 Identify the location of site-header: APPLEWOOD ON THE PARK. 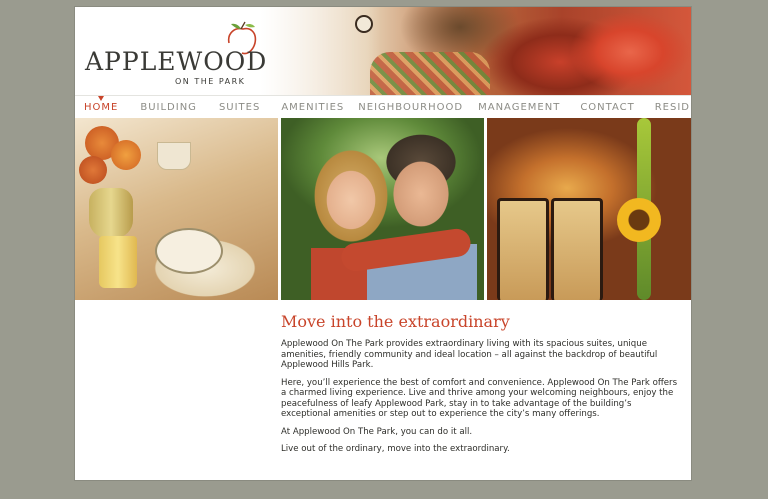
(383, 51).